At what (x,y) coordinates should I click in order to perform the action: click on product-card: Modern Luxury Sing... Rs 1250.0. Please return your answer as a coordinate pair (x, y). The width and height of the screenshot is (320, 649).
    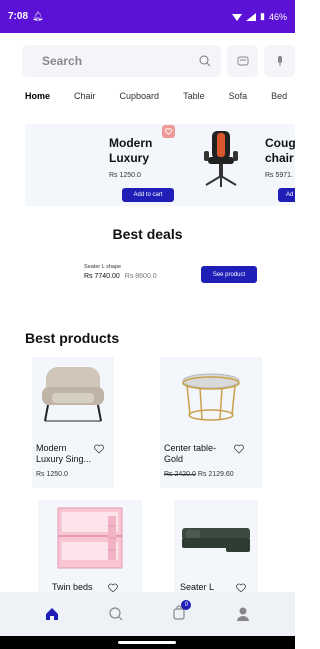
    Looking at the image, I should click on (73, 422).